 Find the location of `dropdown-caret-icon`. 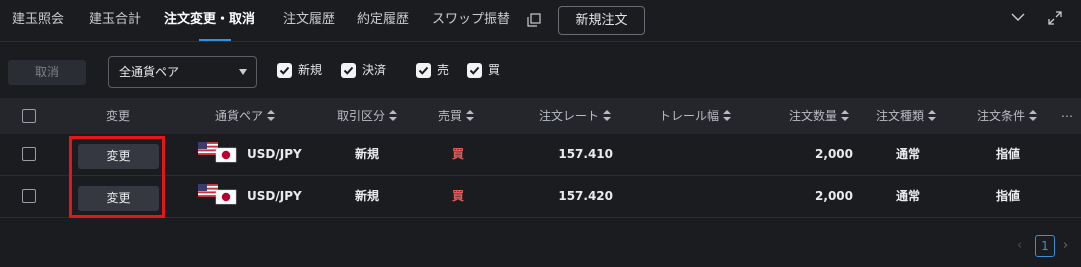

dropdown-caret-icon is located at coordinates (243, 72).